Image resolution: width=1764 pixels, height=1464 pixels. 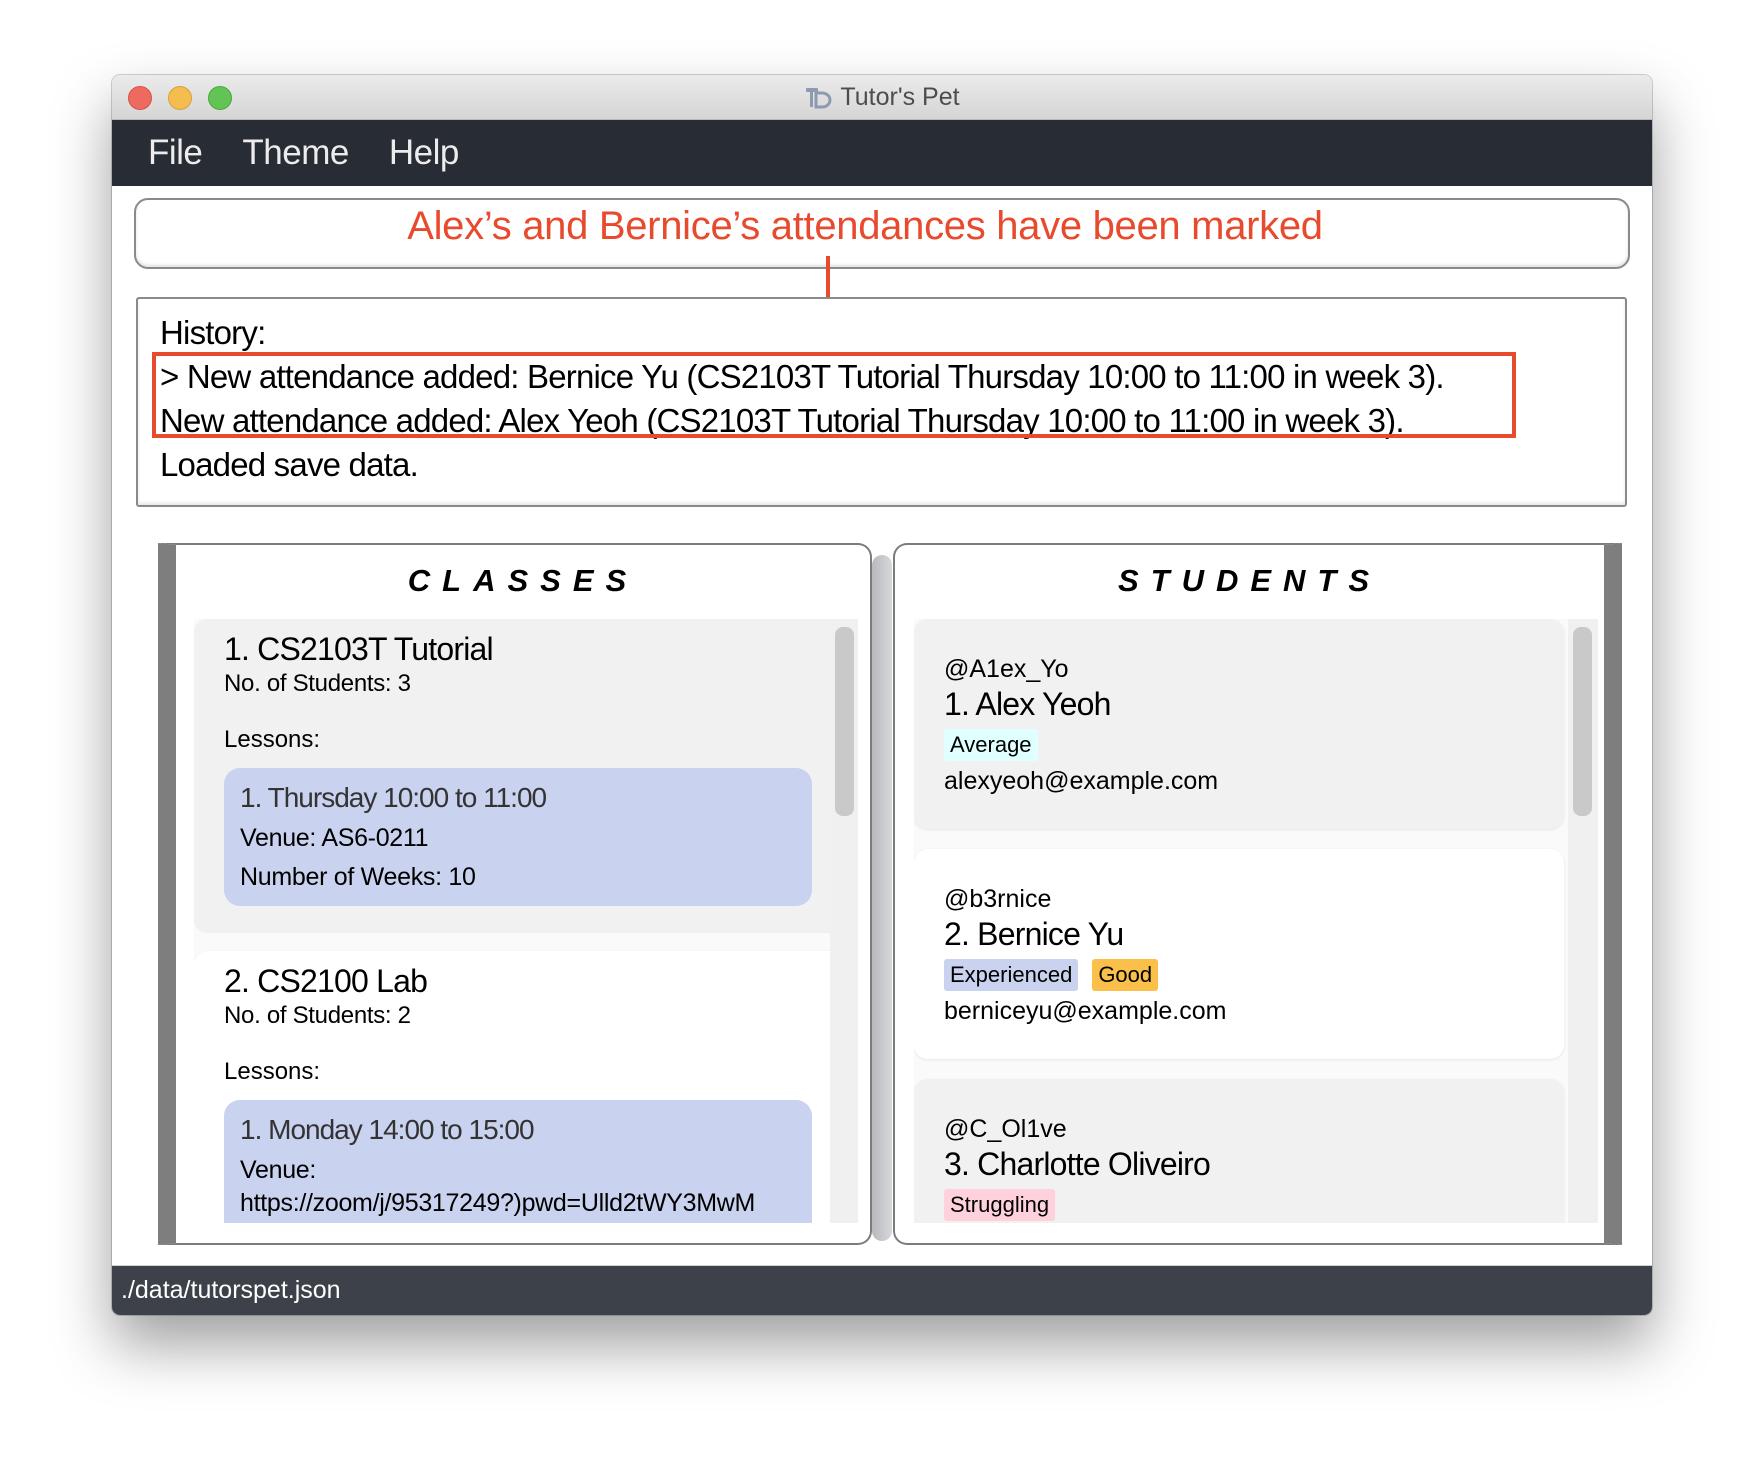 What do you see at coordinates (1239, 745) in the screenshot?
I see `student-tags: Average` at bounding box center [1239, 745].